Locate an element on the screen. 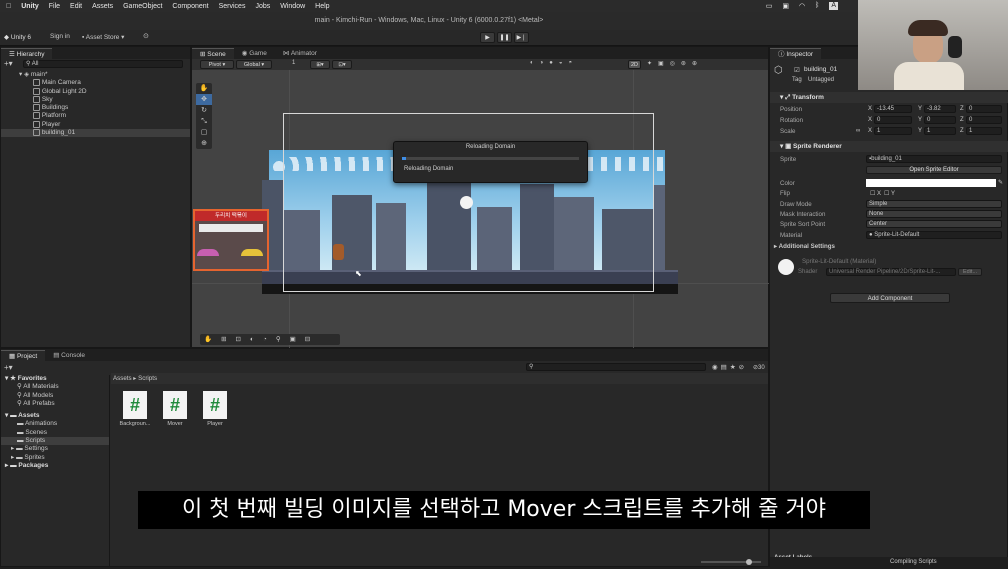  tab-project: ▦ Project is located at coordinates (23, 355).